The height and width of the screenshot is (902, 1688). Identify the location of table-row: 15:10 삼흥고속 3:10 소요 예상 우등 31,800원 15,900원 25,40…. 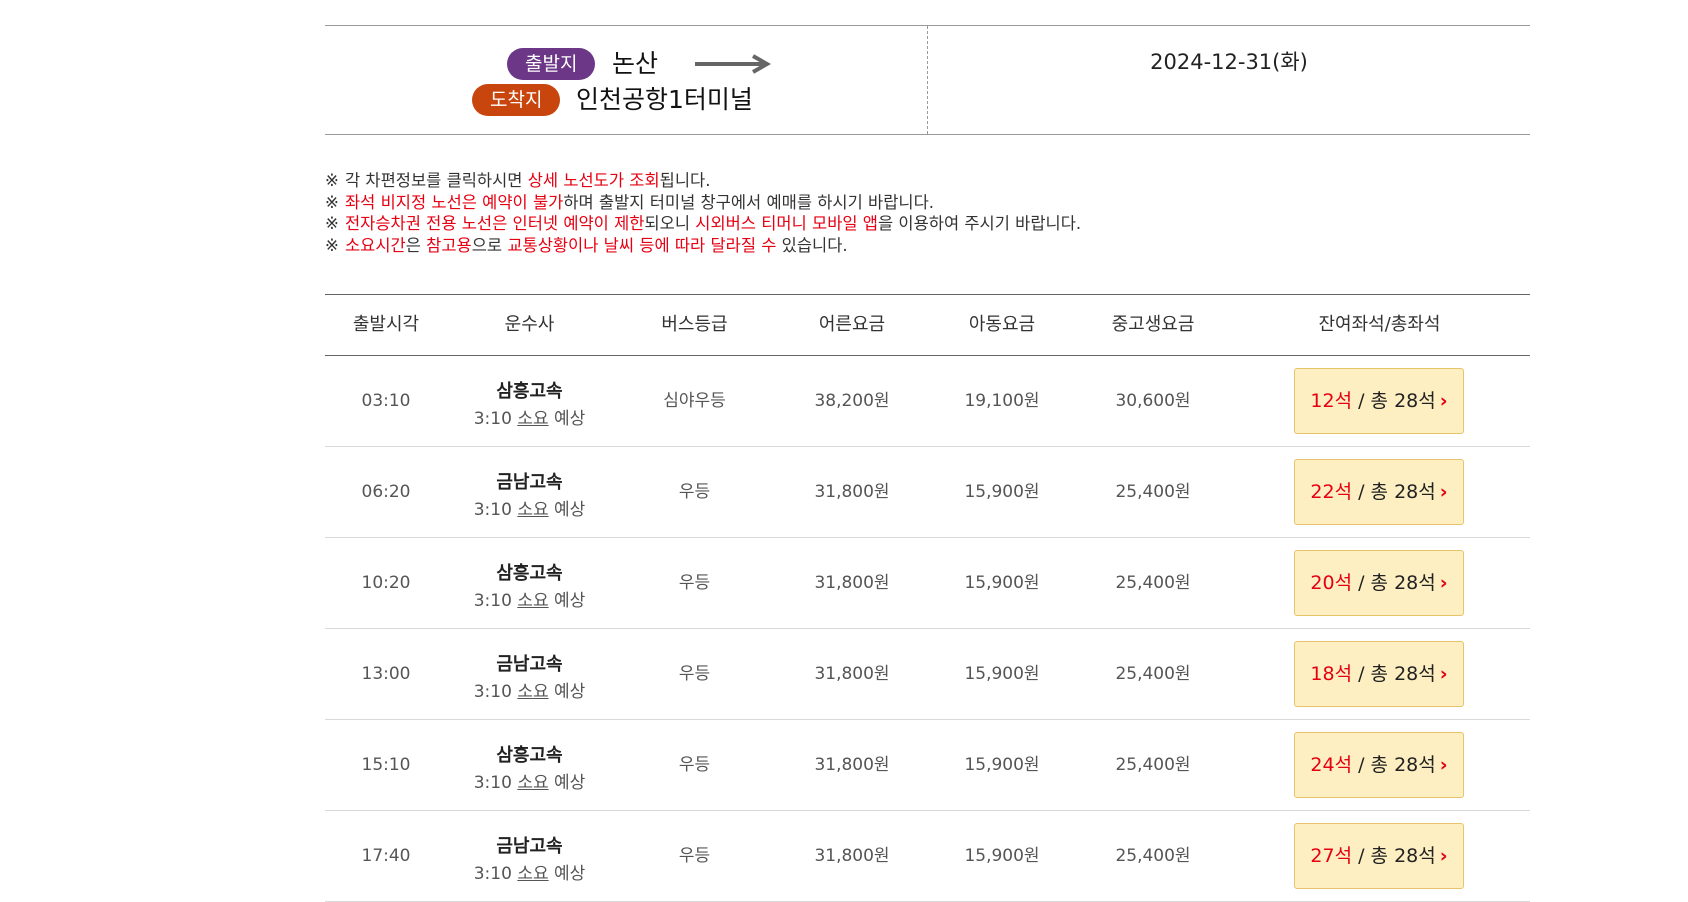
(927, 765).